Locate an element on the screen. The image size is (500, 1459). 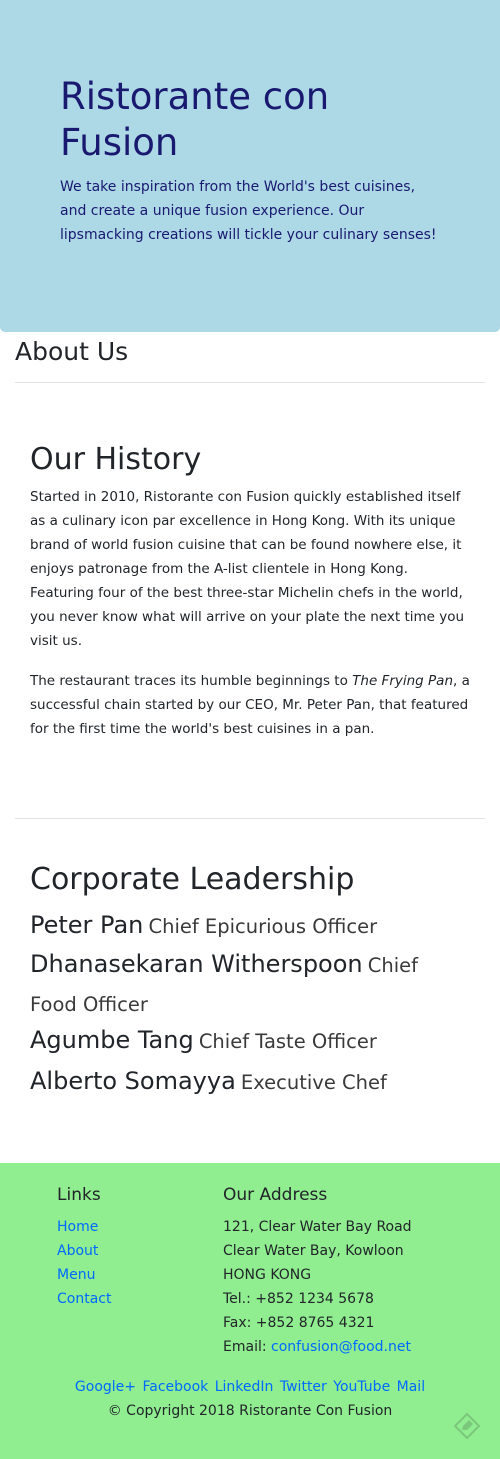
leader-name: Peter Pan is located at coordinates (87, 925).